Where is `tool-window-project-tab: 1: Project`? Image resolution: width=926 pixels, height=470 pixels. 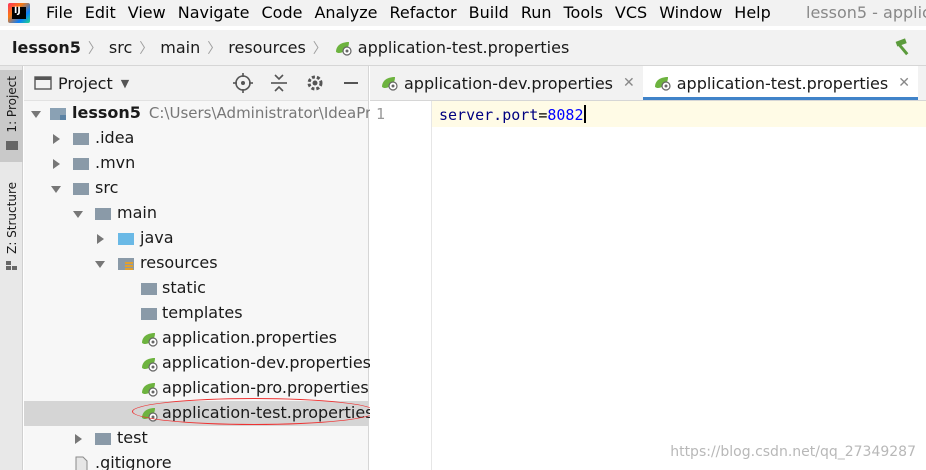
tool-window-project-tab: 1: Project is located at coordinates (11, 116).